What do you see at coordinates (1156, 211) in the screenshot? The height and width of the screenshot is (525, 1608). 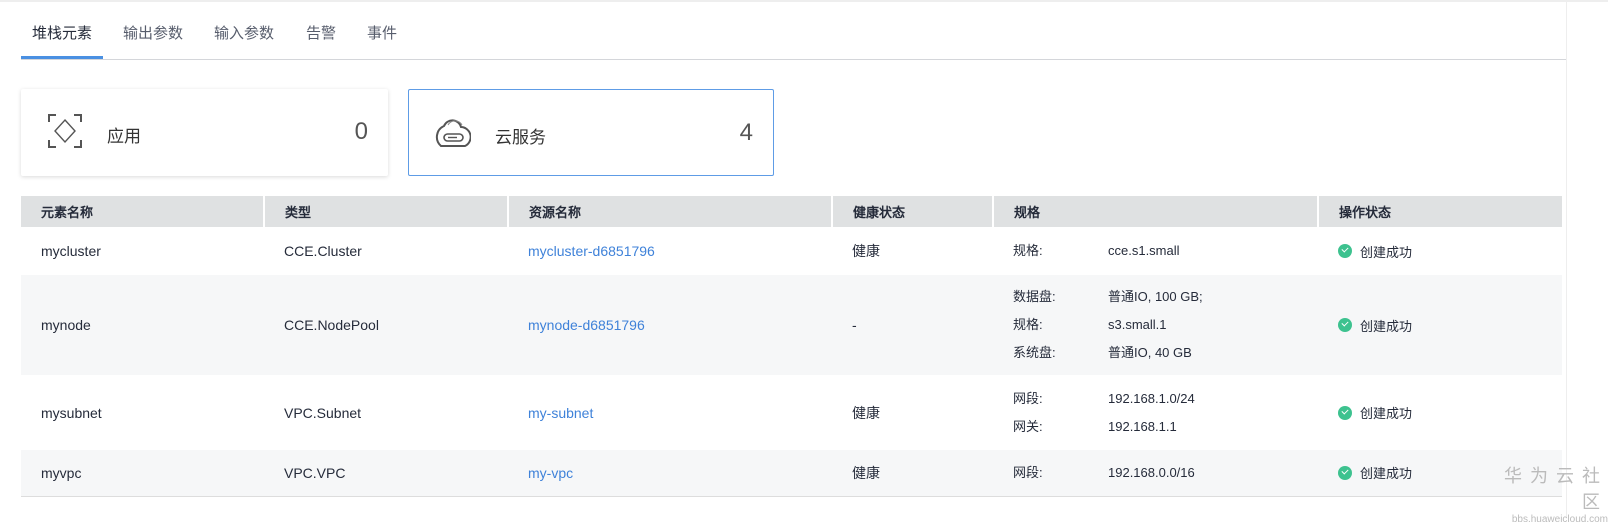 I see `col-spec: 规格` at bounding box center [1156, 211].